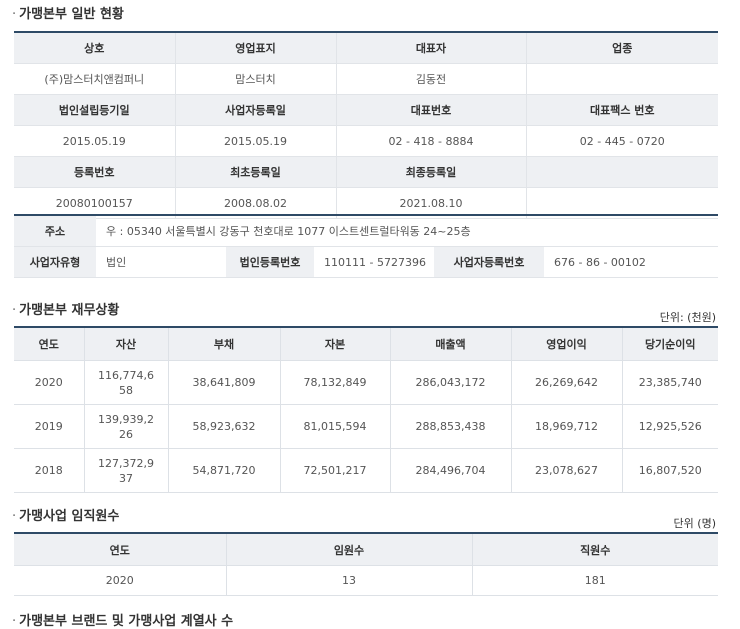 The height and width of the screenshot is (629, 740). I want to click on table-row: 연도 임원수 직원수, so click(366, 549).